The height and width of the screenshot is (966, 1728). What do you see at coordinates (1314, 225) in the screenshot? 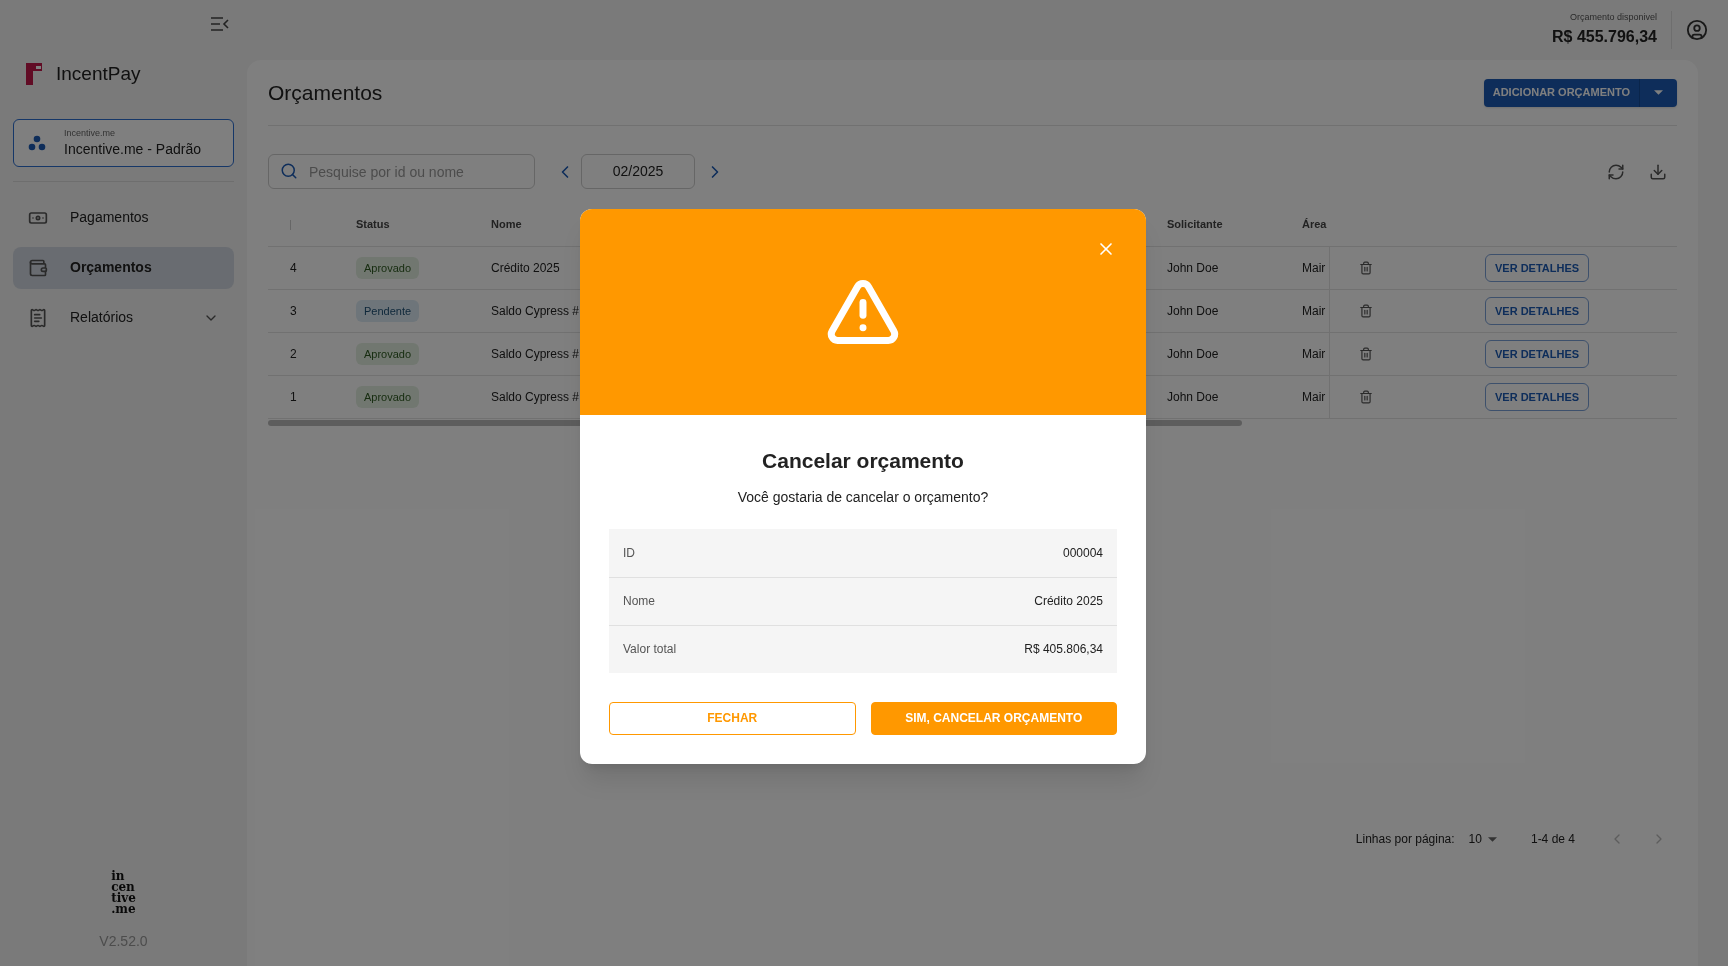
I see `column-header: Área` at bounding box center [1314, 225].